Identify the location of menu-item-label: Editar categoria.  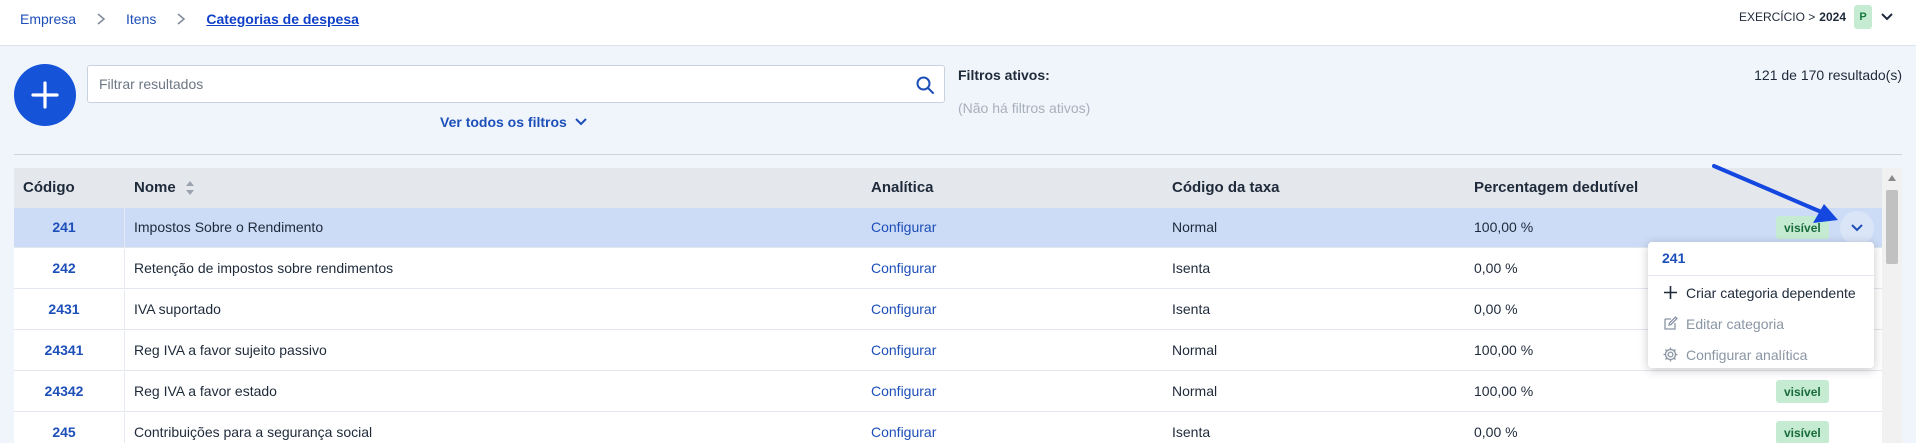
(1735, 323).